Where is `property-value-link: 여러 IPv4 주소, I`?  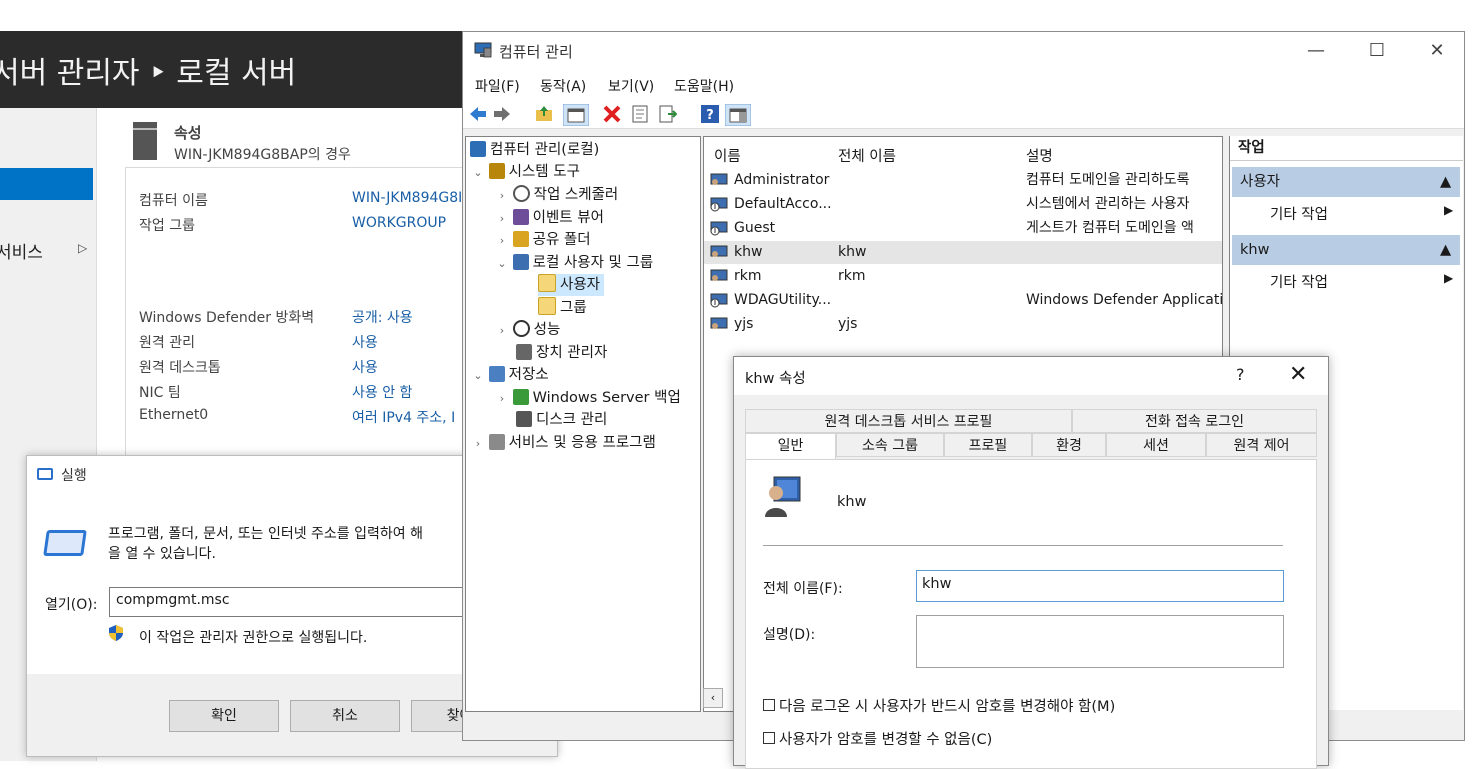
property-value-link: 여러 IPv4 주소, I is located at coordinates (403, 417).